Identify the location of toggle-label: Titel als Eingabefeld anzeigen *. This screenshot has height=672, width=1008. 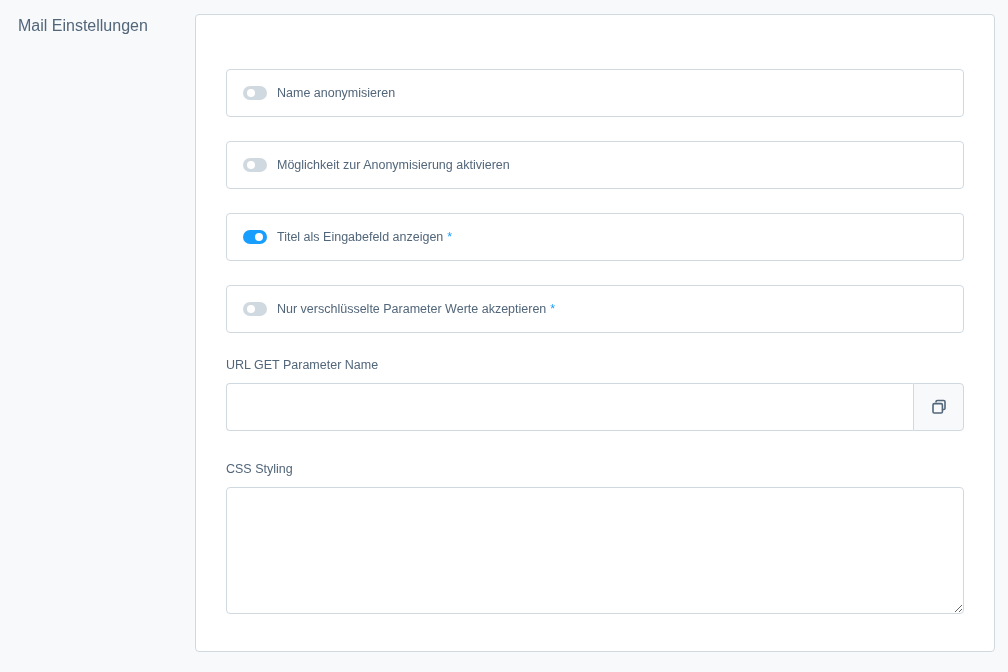
(365, 237).